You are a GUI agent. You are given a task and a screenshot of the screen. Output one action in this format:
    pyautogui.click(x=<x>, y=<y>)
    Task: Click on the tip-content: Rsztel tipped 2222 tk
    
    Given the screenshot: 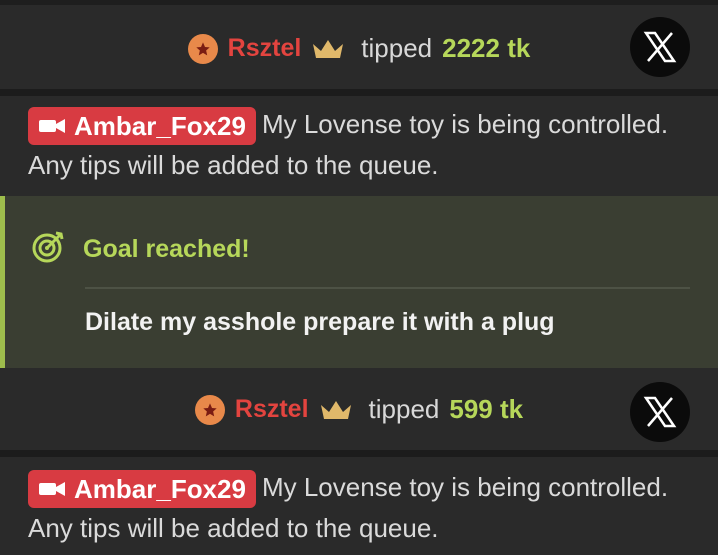 What is the action you would take?
    pyautogui.click(x=359, y=48)
    